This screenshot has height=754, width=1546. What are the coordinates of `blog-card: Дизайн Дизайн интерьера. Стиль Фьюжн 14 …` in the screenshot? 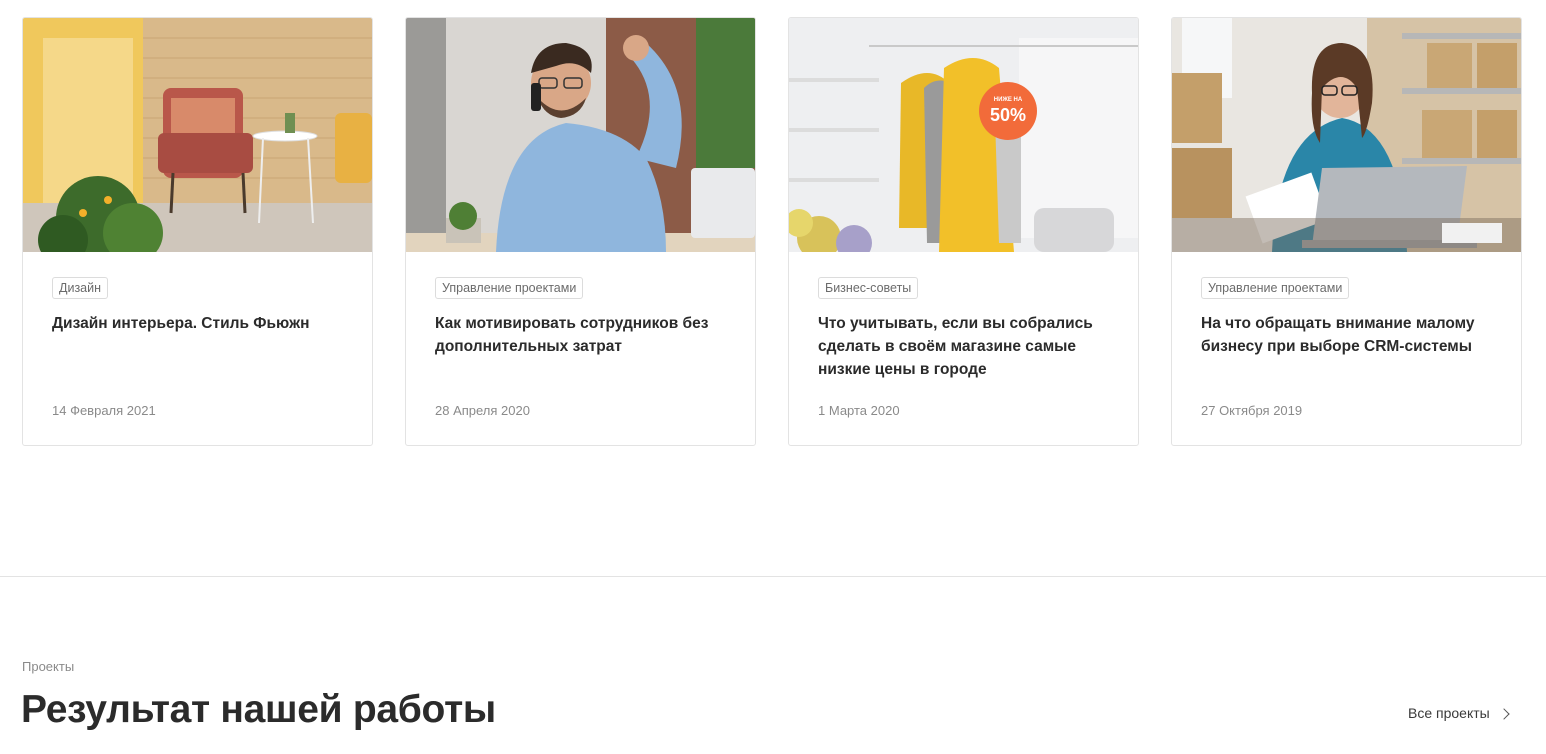 It's located at (197, 231).